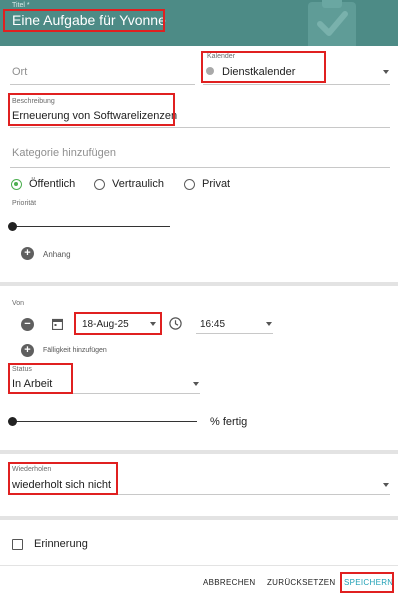 Image resolution: width=398 pixels, height=599 pixels. Describe the element at coordinates (212, 324) in the screenshot. I see `time-input: 16:45` at that location.